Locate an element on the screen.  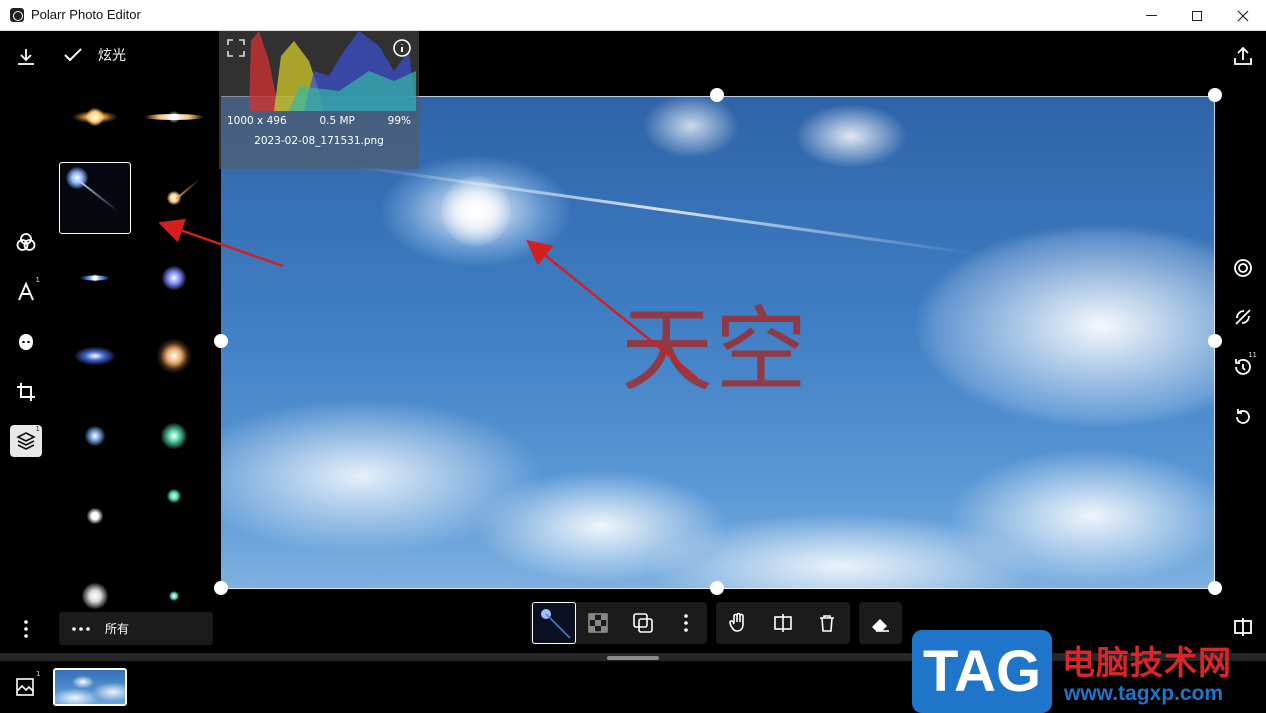
close-button is located at coordinates (1243, 15).